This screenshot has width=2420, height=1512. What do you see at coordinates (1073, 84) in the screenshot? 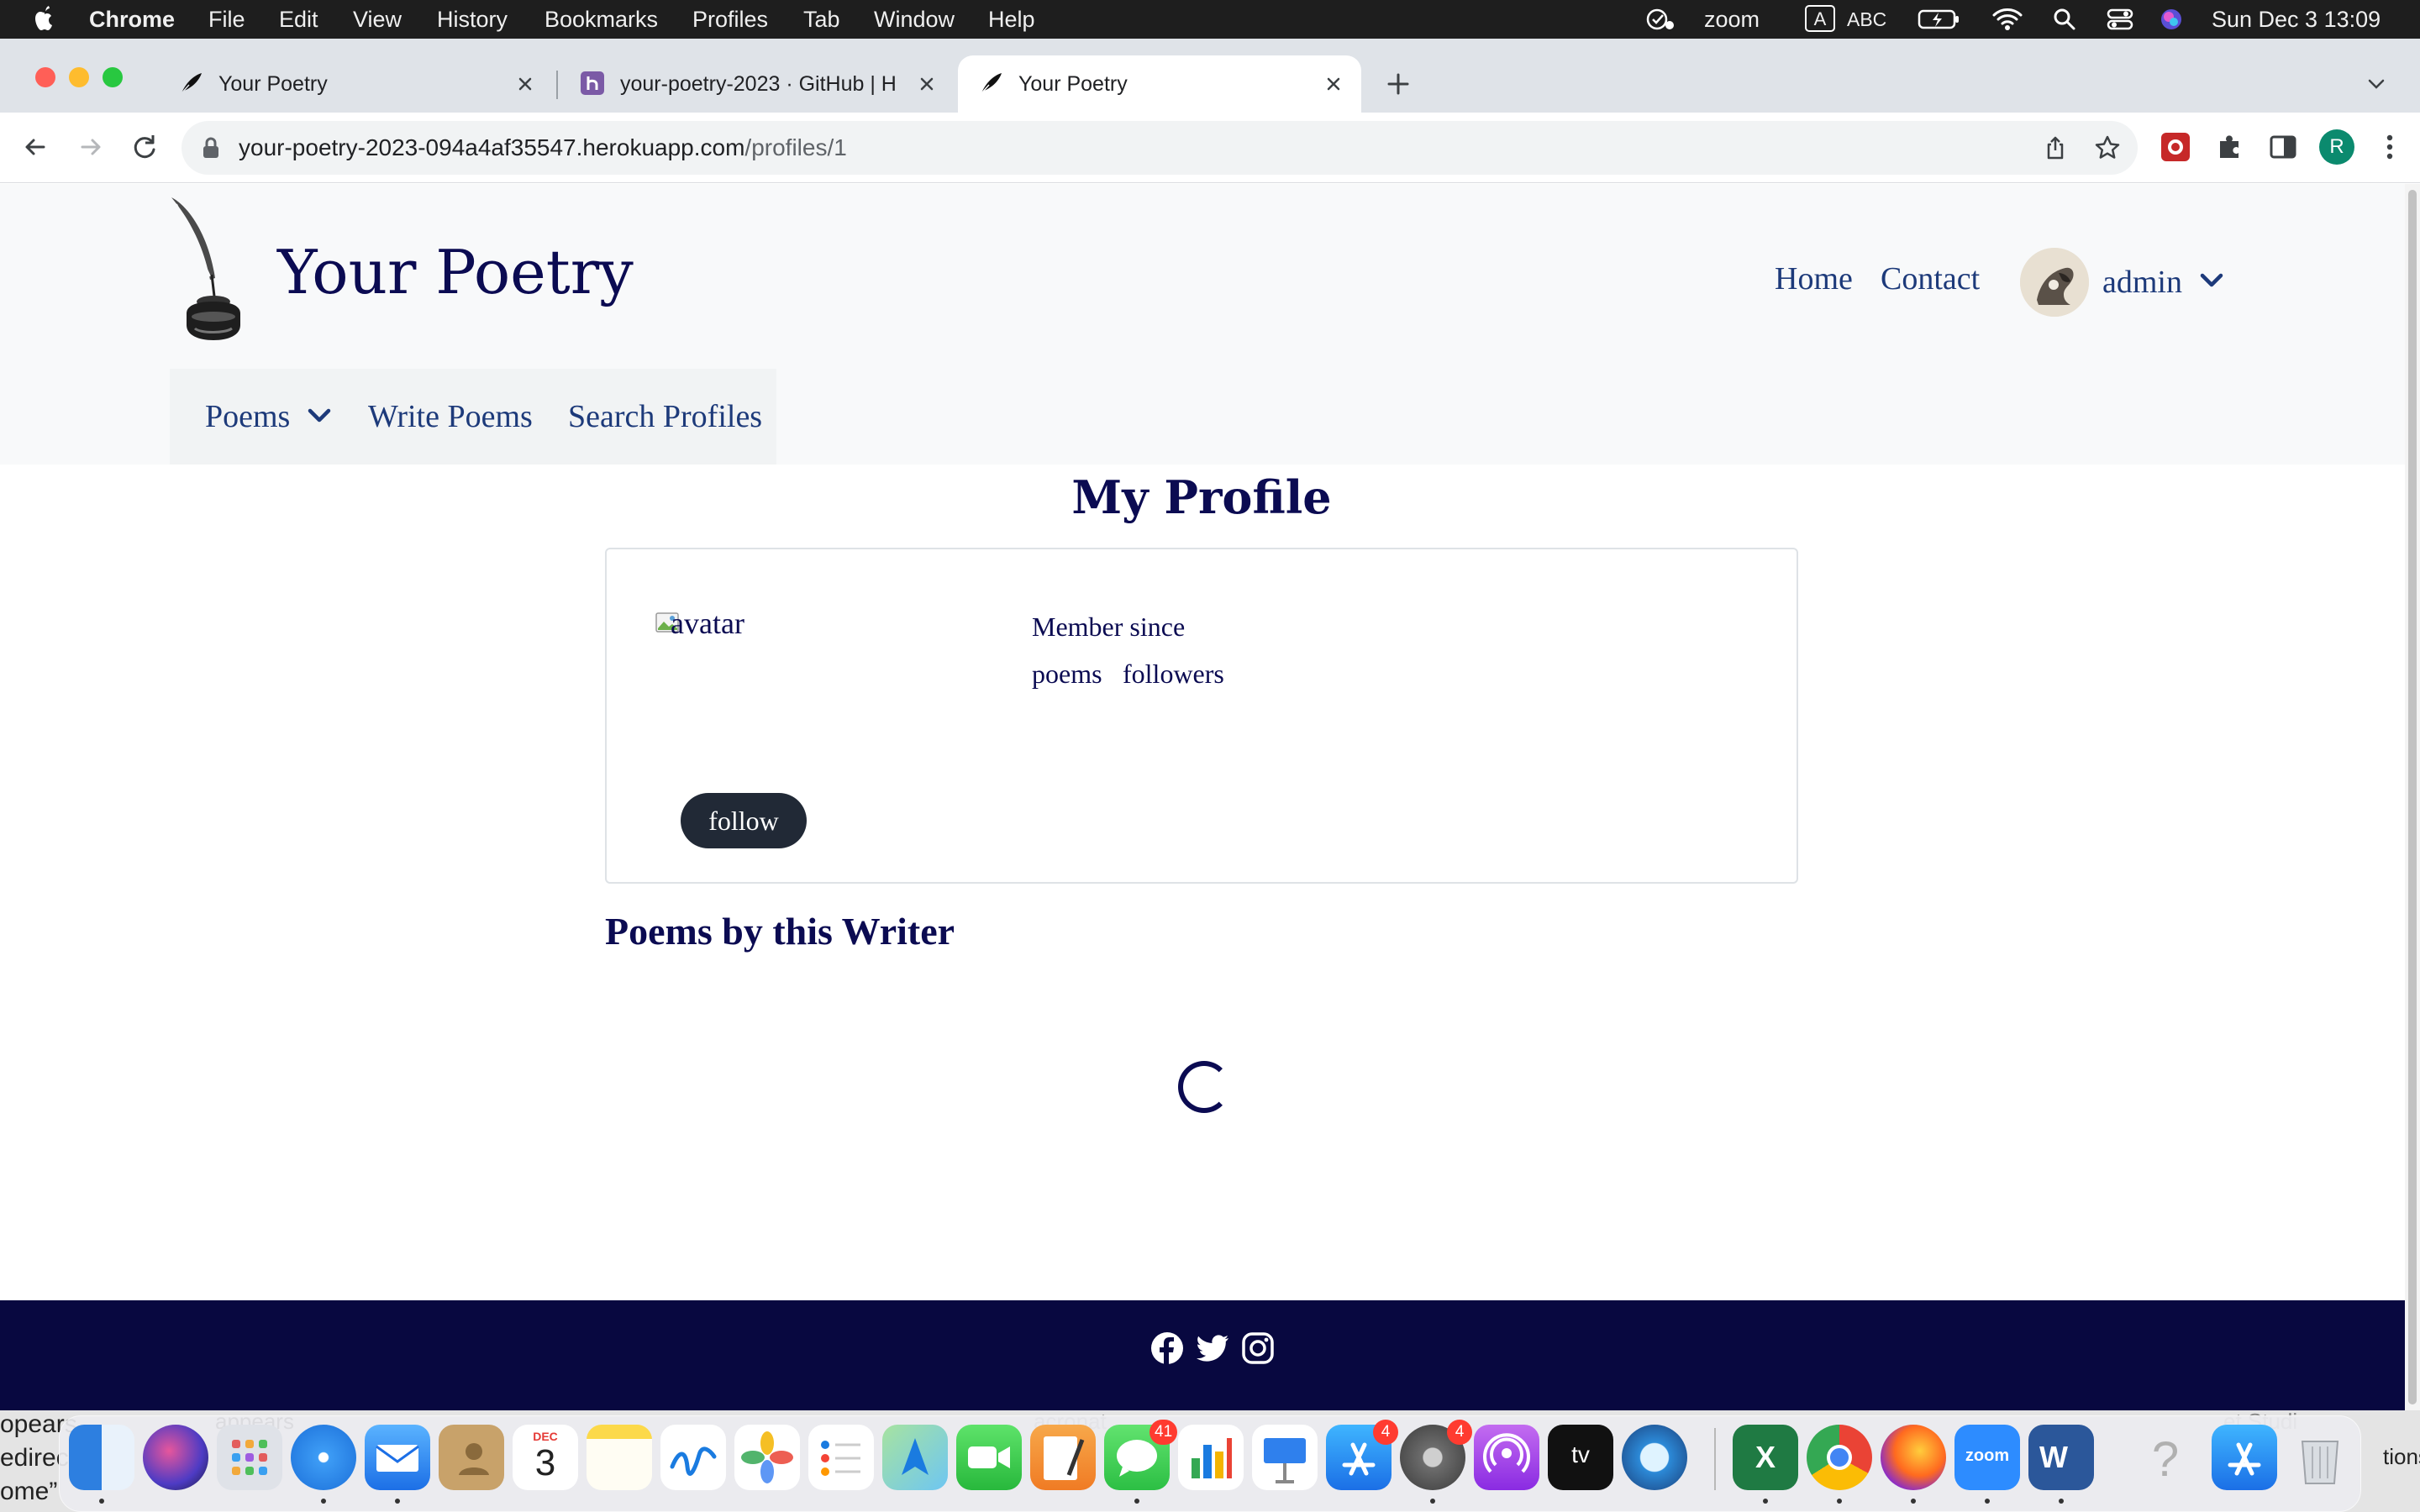
I see `tab-title: Your Poetry` at bounding box center [1073, 84].